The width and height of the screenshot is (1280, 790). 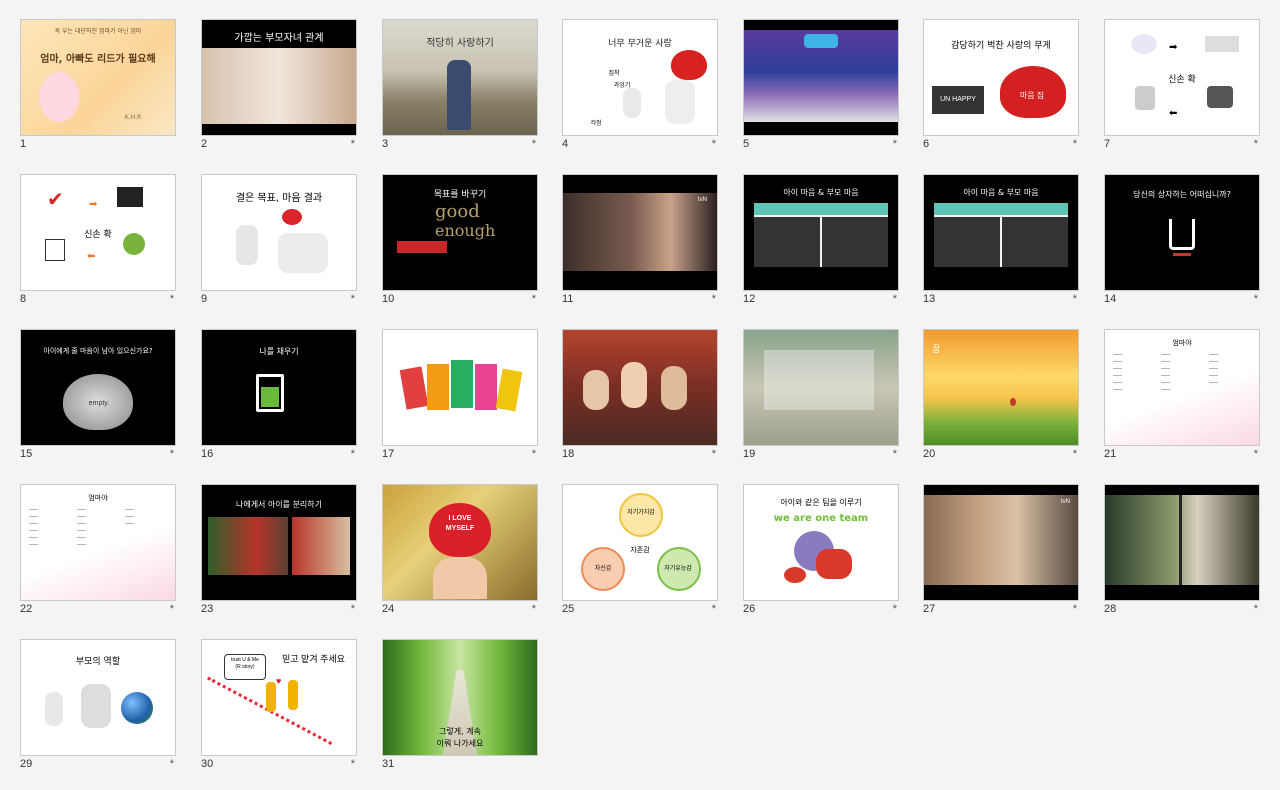 I want to click on slide-6: 감당하기 벅찬 사랑의 무게 UN HAPPY 마음 짐 6 *, so click(x=1001, y=89).